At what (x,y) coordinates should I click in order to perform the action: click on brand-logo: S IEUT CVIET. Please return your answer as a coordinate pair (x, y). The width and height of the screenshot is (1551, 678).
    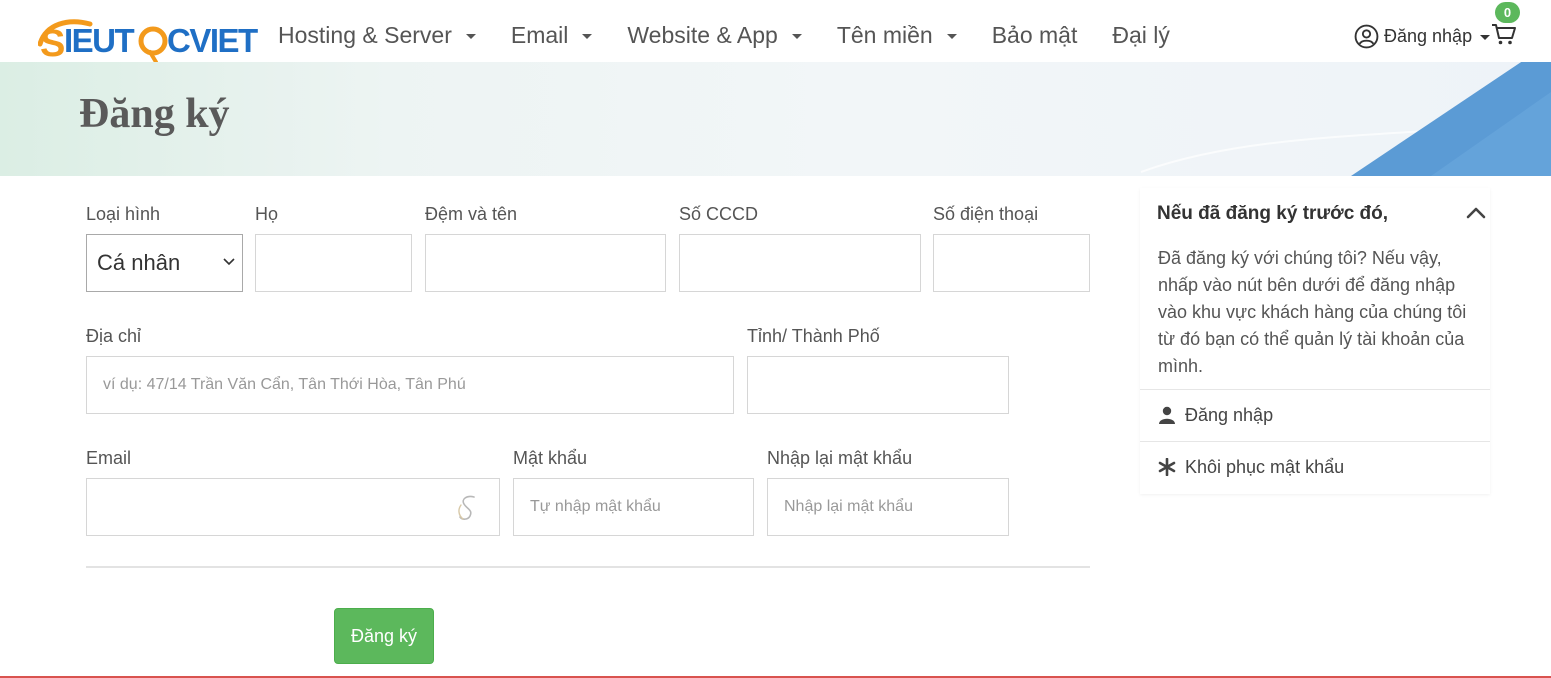
    Looking at the image, I should click on (148, 39).